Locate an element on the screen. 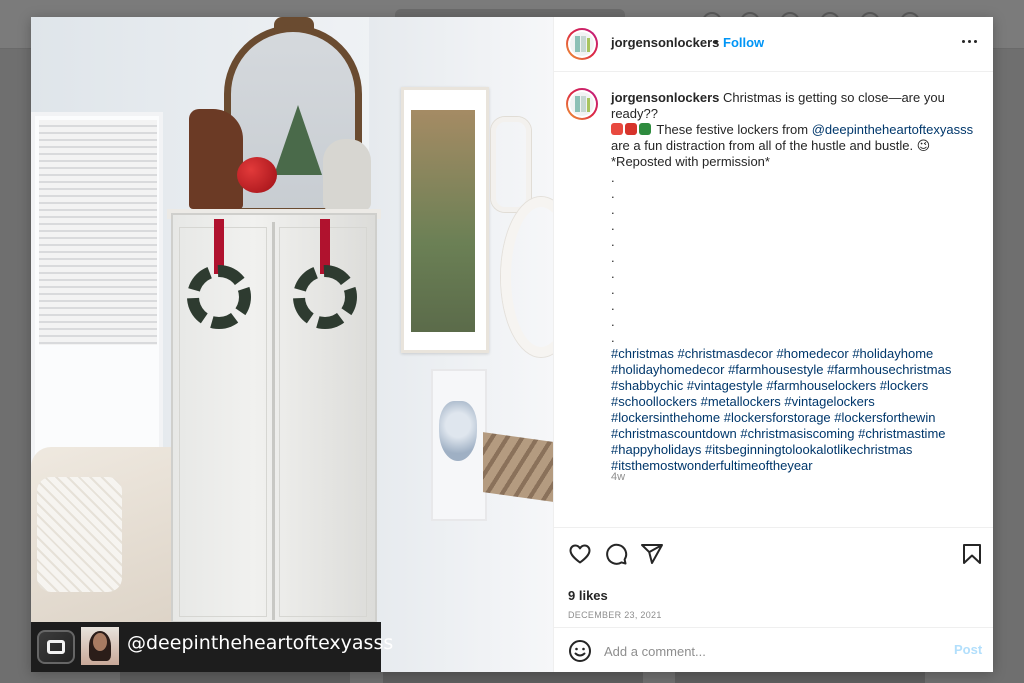  repost-app-icon-glyph is located at coordinates (56, 647).